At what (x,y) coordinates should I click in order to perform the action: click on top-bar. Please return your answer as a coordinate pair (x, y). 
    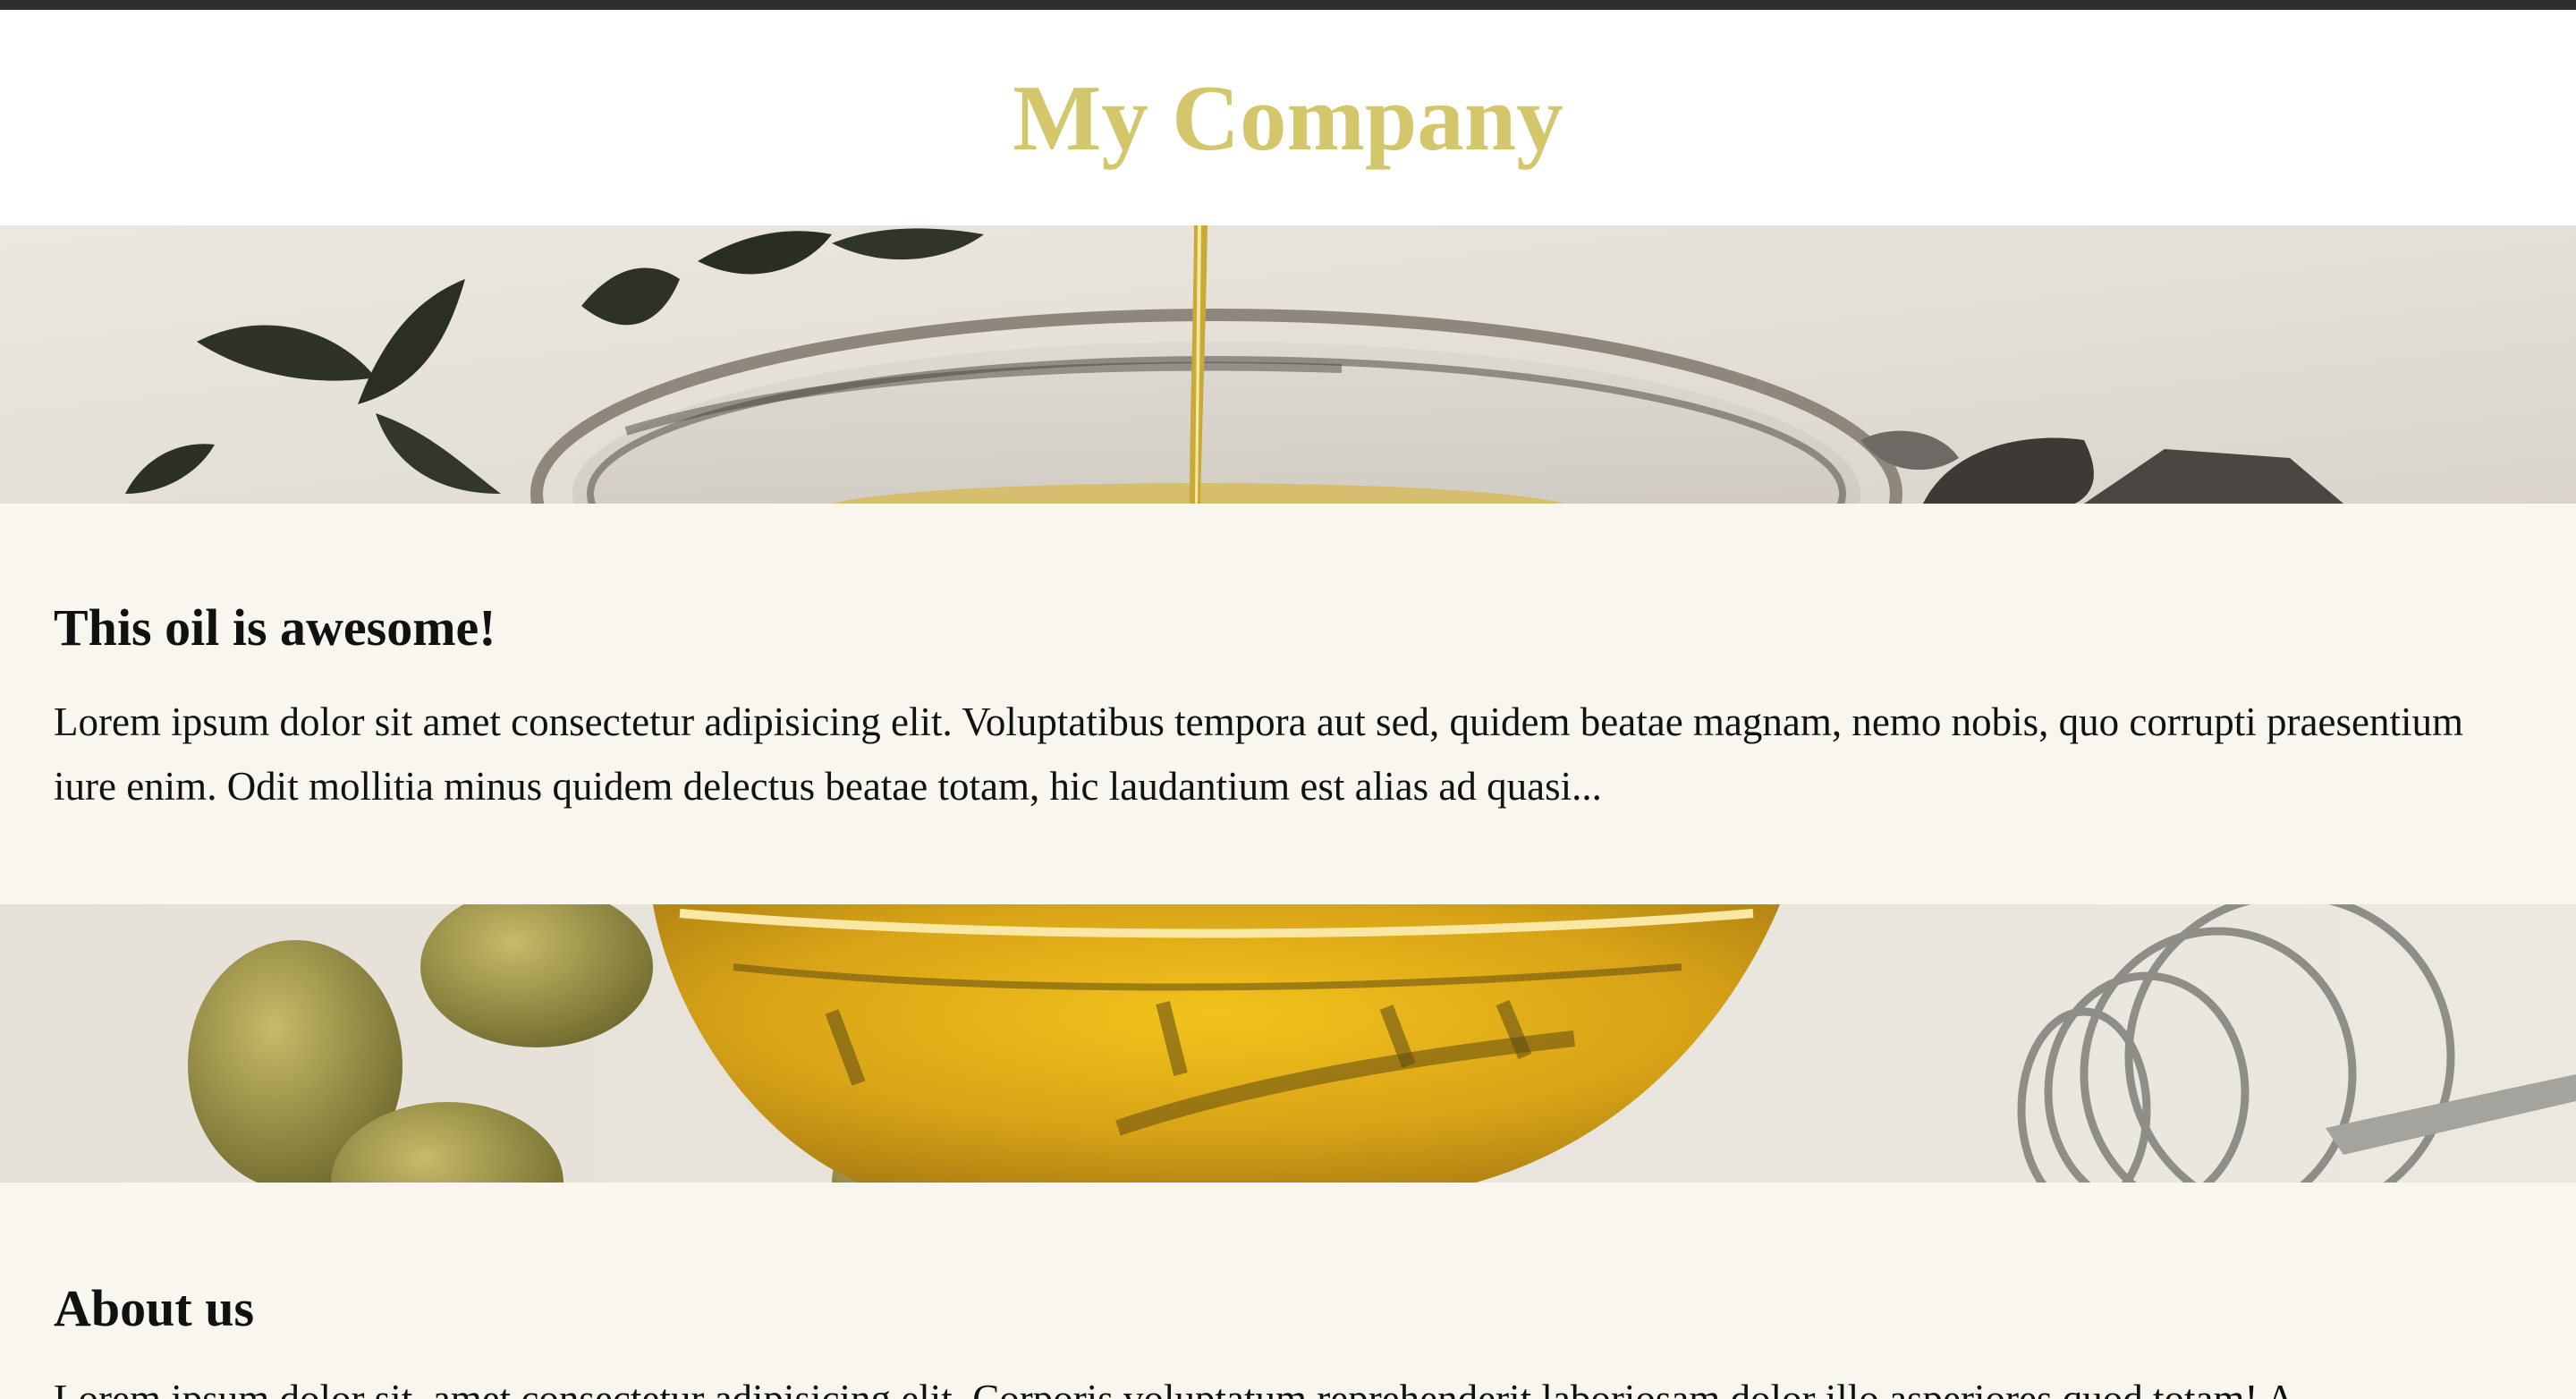
    Looking at the image, I should click on (1288, 5).